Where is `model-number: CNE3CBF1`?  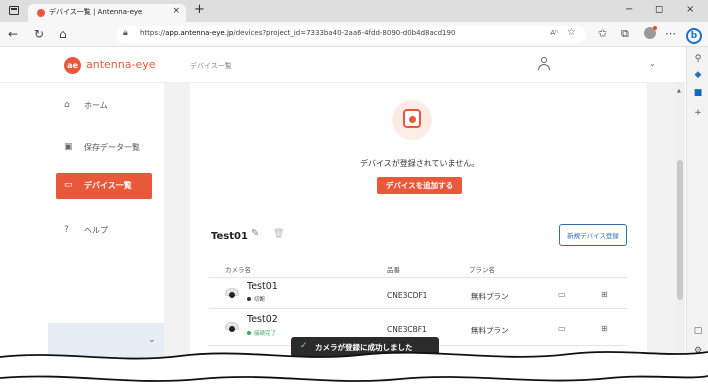 model-number: CNE3CBF1 is located at coordinates (407, 329).